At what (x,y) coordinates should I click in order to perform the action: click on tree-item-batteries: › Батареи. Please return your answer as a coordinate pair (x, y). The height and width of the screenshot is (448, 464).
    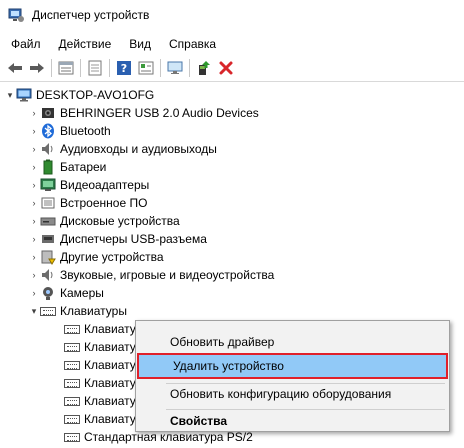
    Looking at the image, I should click on (67, 167).